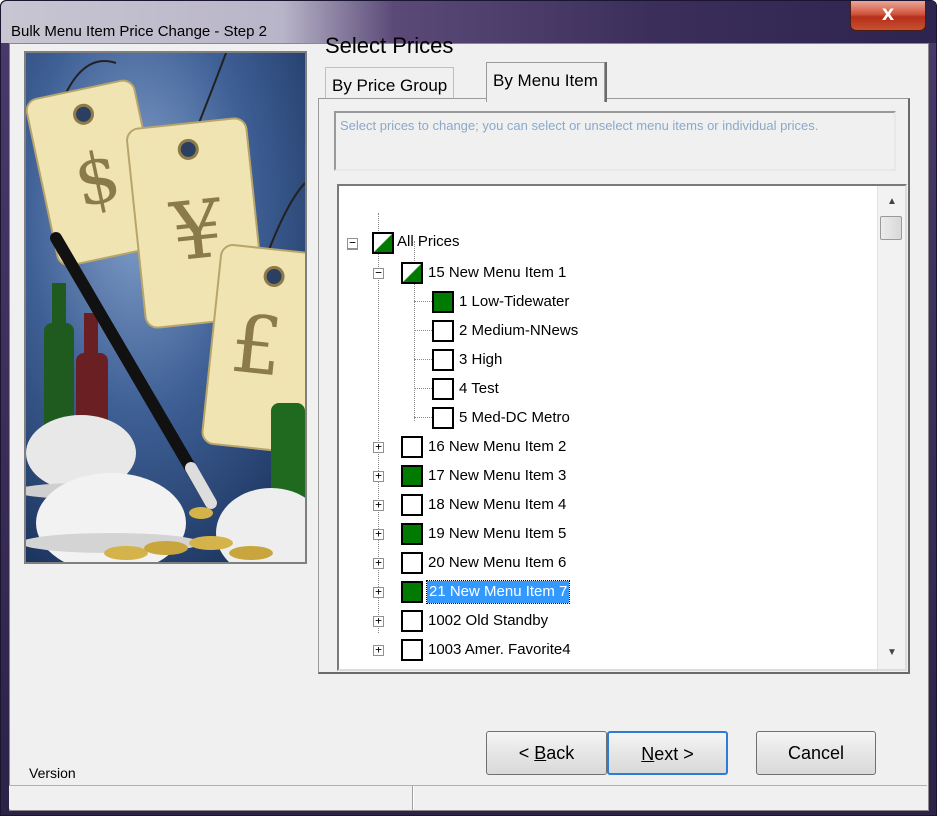 The height and width of the screenshot is (816, 937). I want to click on next-button-hotkey: N, so click(648, 754).